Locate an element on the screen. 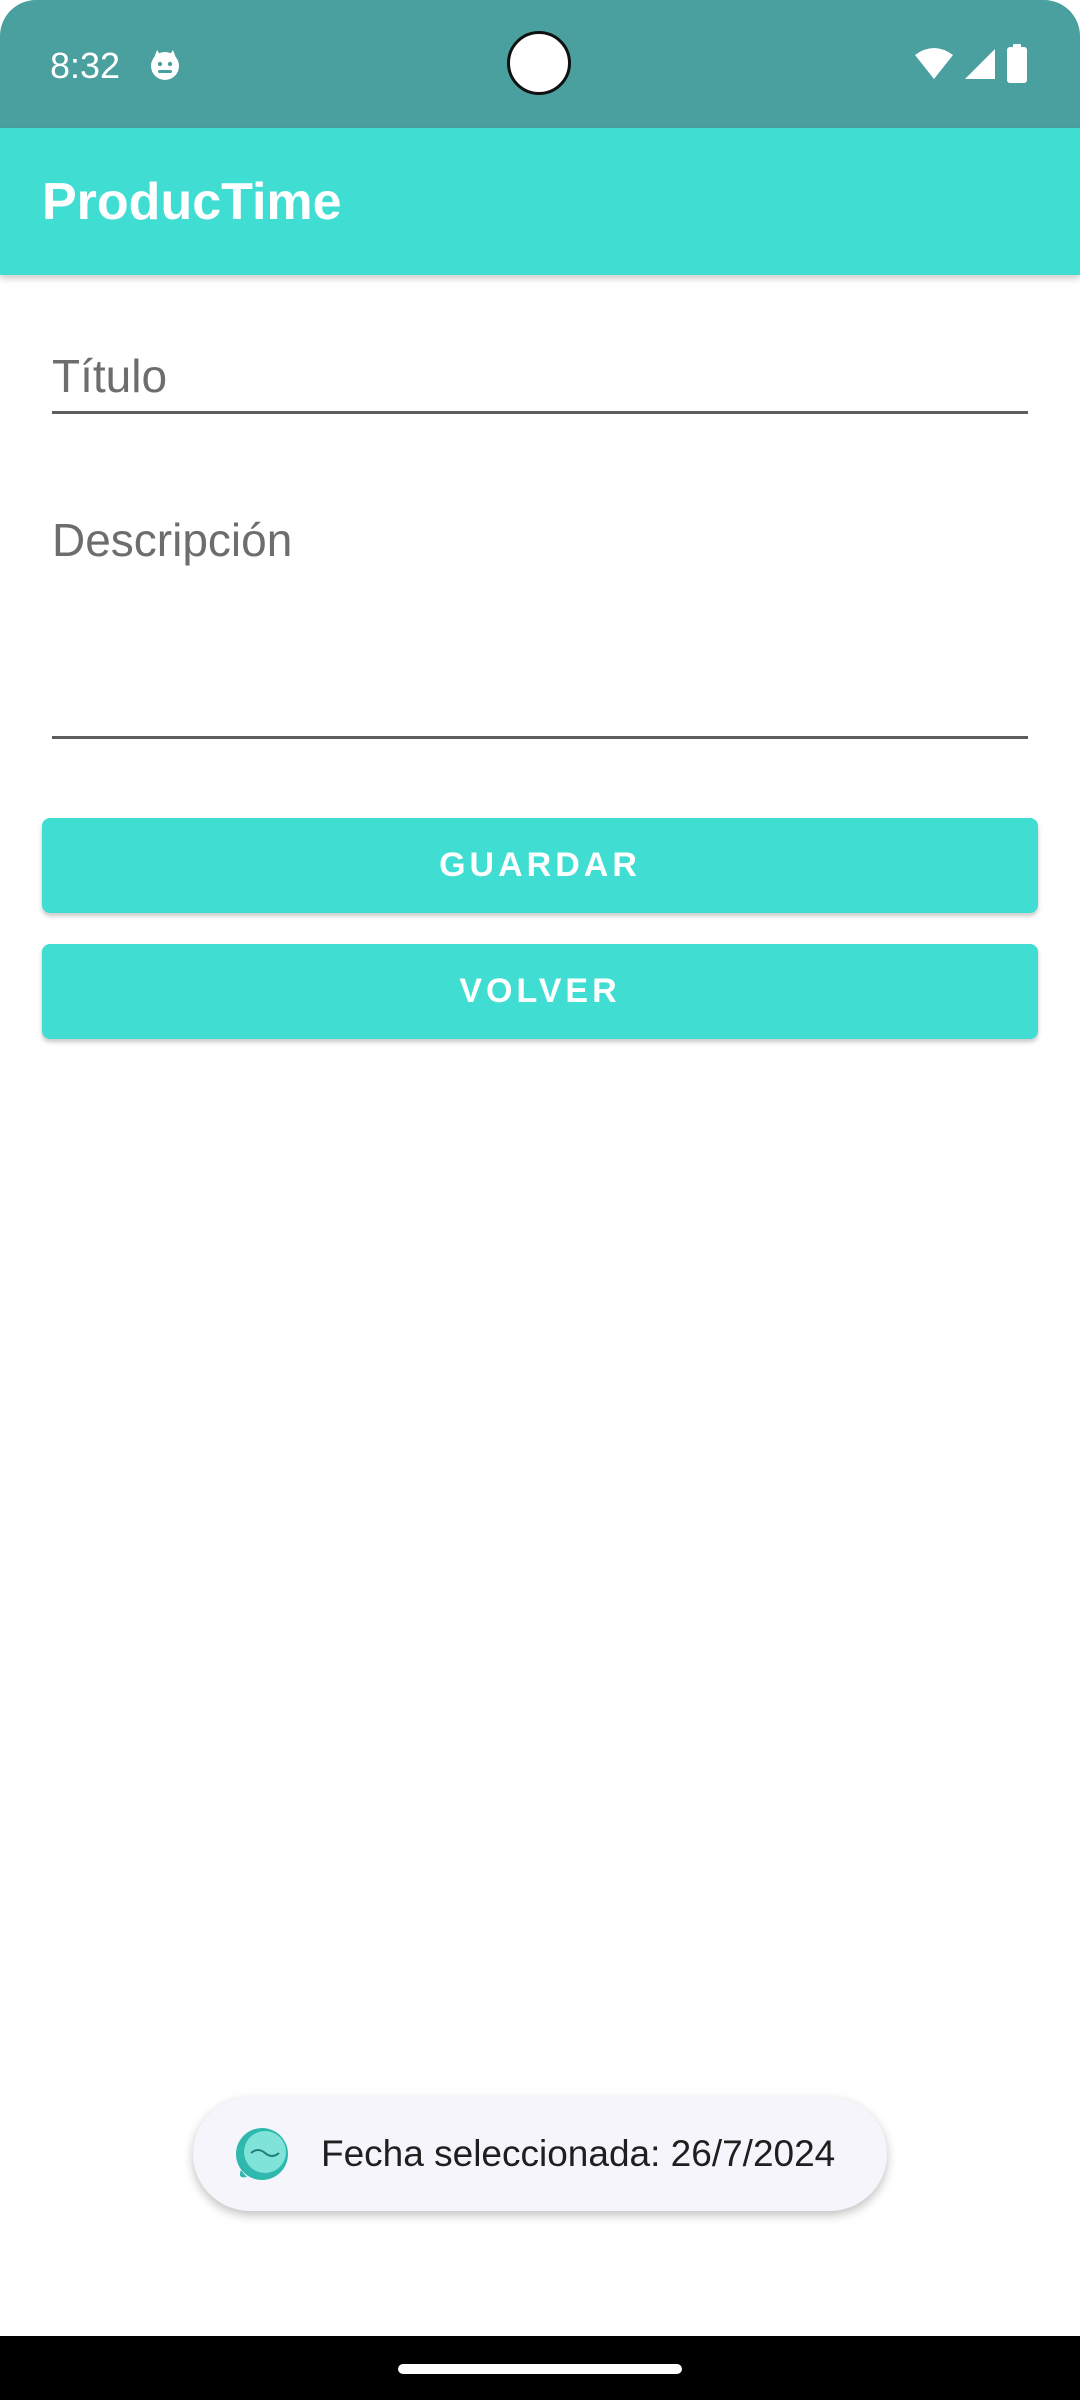  title-input is located at coordinates (540, 377).